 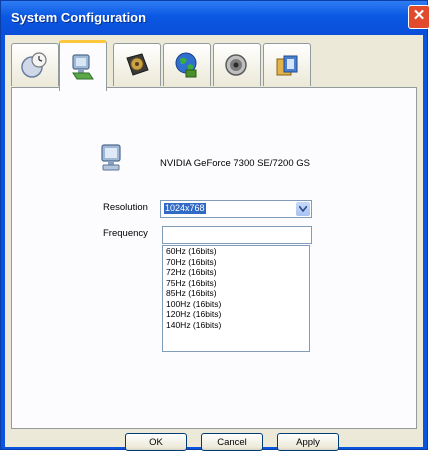 I want to click on frequency-label: Frequency, so click(x=125, y=233).